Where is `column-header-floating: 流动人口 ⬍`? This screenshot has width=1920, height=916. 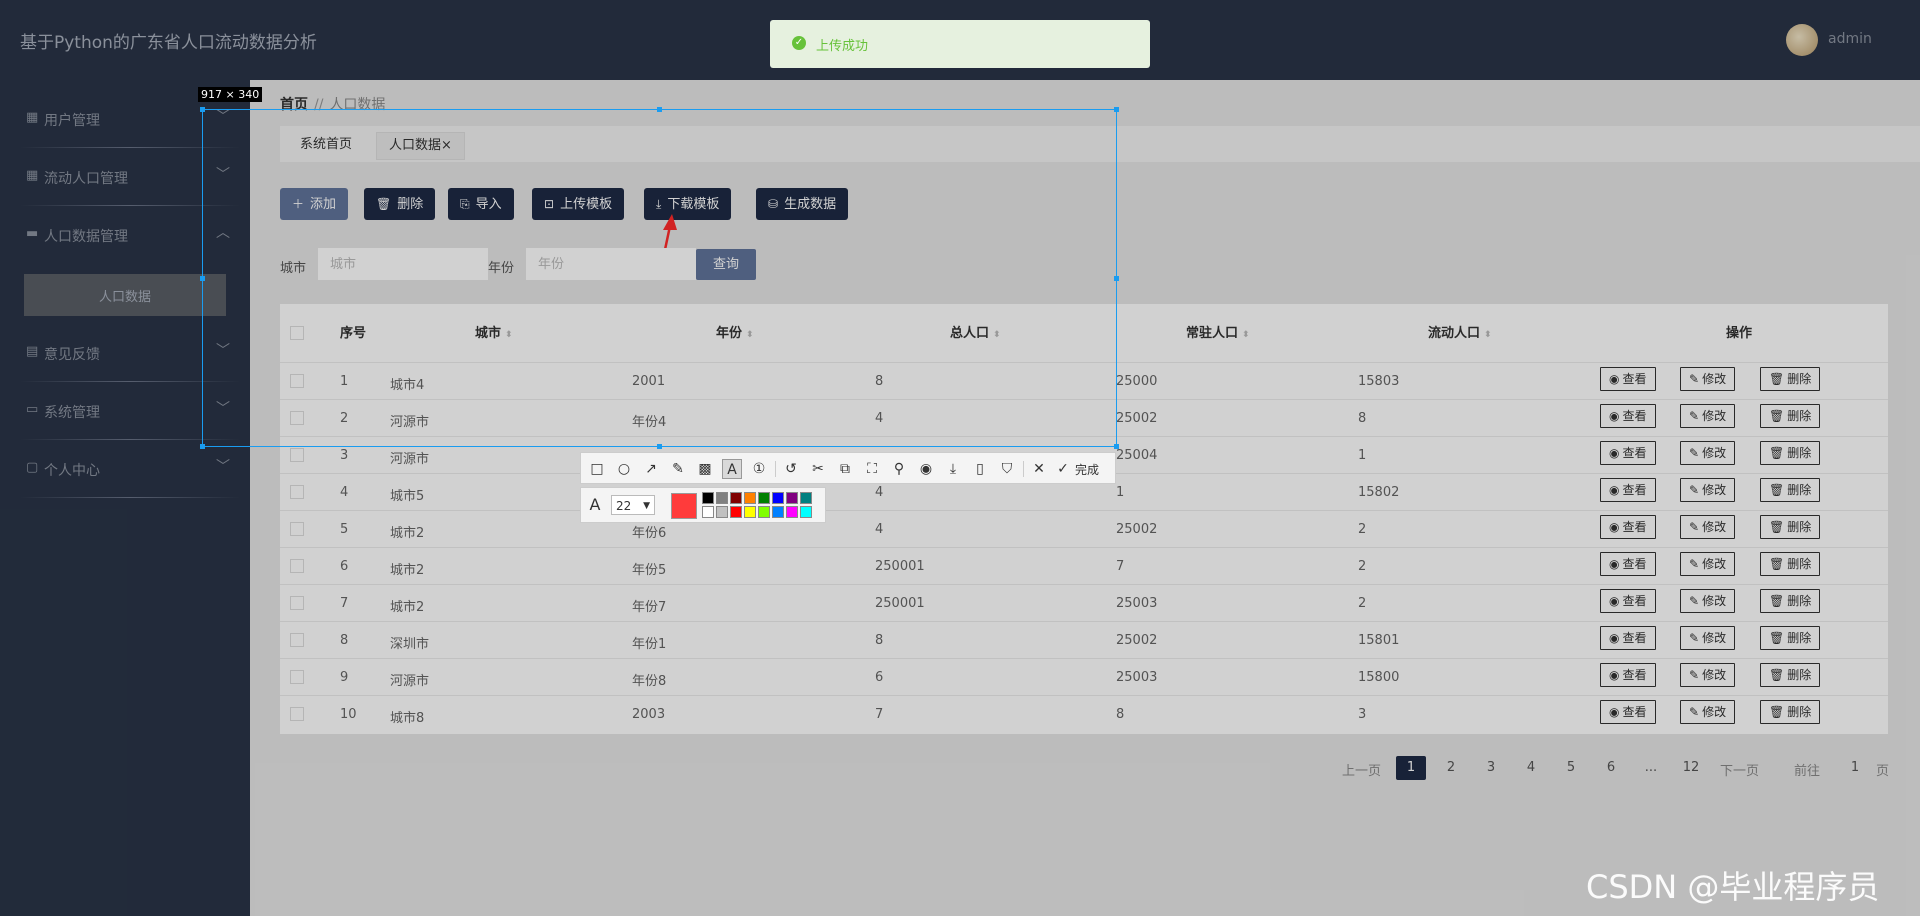
column-header-floating: 流动人口 ⬍ is located at coordinates (1460, 331).